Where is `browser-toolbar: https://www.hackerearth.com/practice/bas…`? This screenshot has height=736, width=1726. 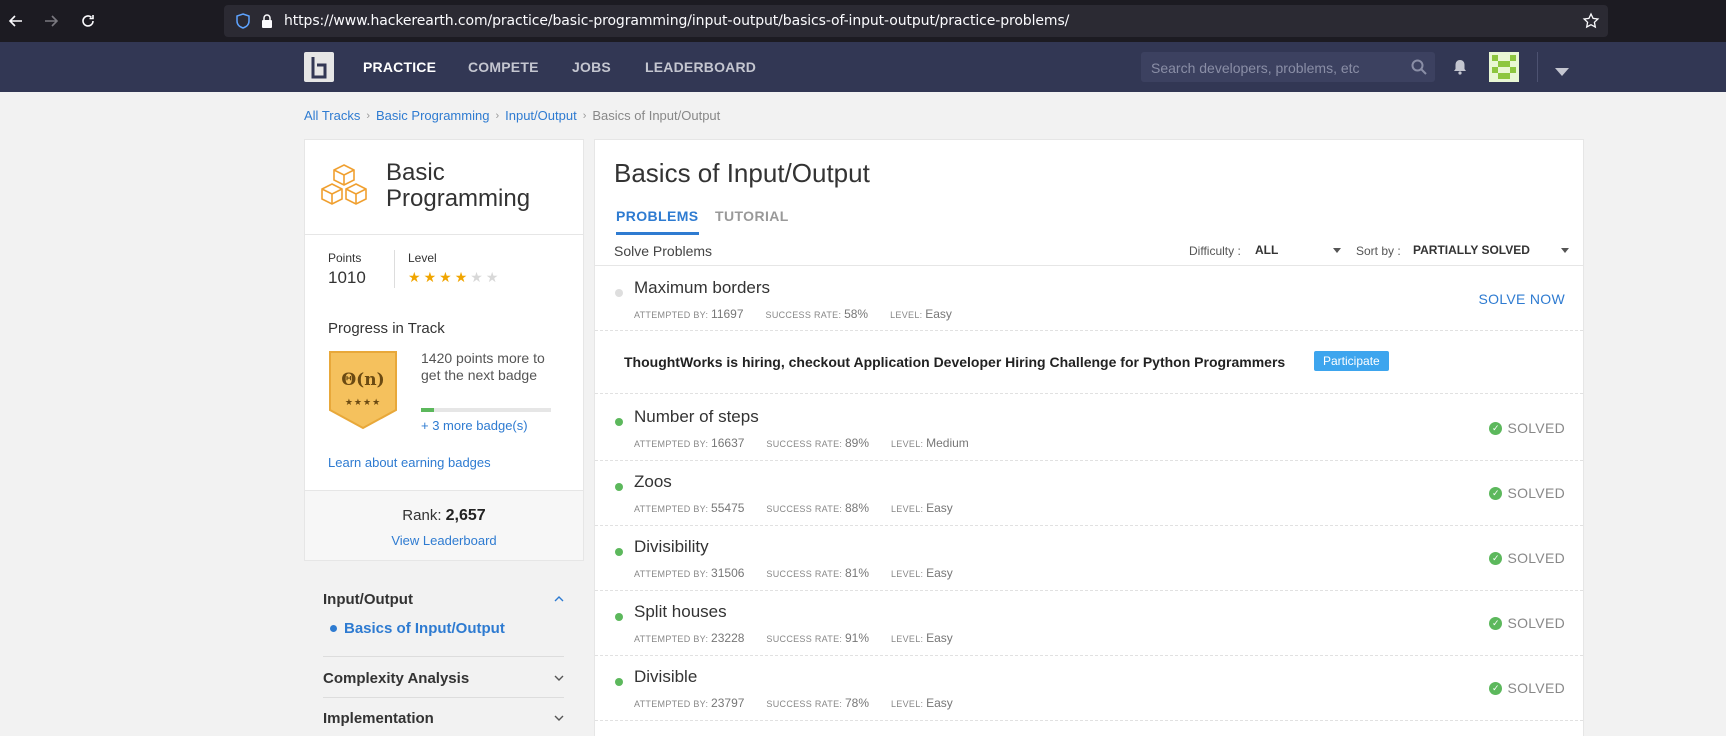 browser-toolbar: https://www.hackerearth.com/practice/bas… is located at coordinates (863, 21).